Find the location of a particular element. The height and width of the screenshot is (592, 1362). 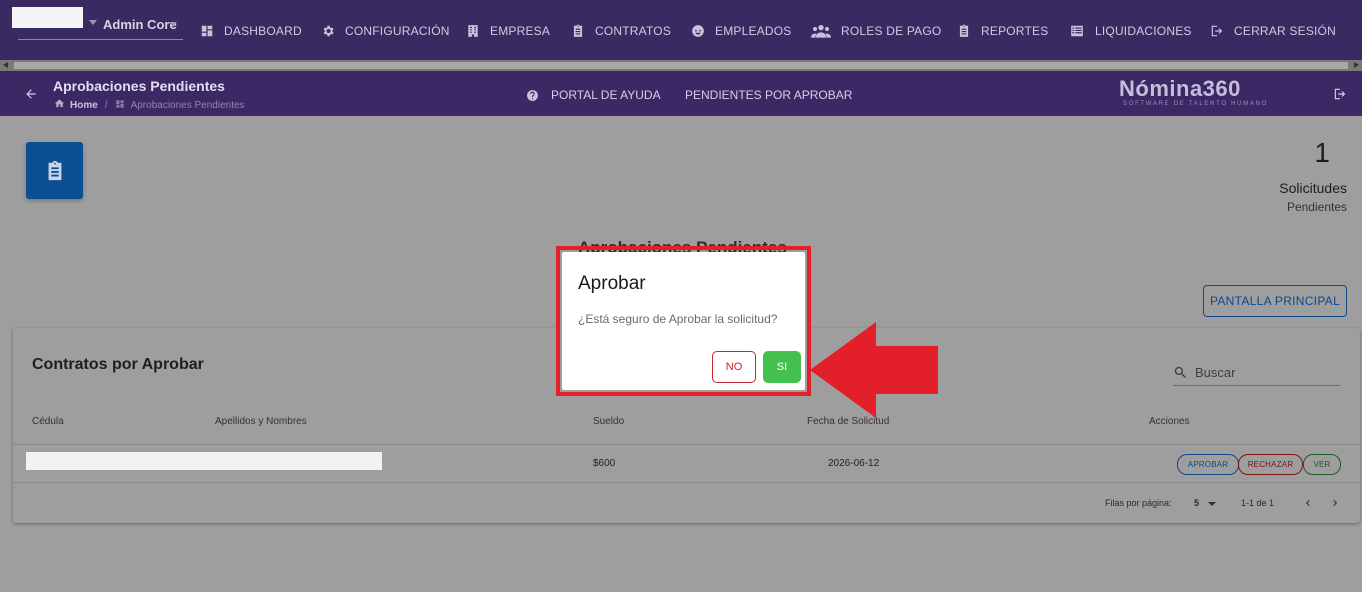

scroll-right-icon is located at coordinates (1356, 65).